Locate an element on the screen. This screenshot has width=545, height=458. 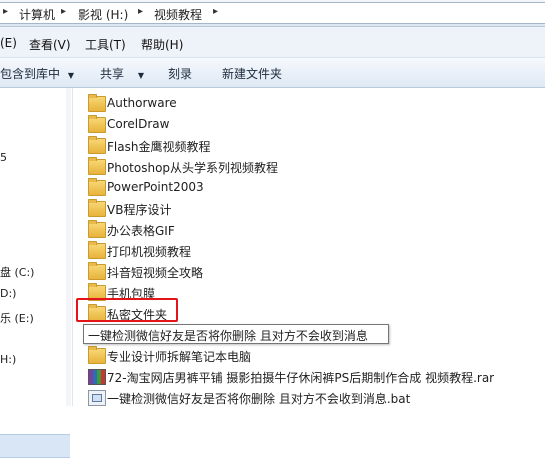
file-row-vb: VB程序设计 is located at coordinates (313, 208).